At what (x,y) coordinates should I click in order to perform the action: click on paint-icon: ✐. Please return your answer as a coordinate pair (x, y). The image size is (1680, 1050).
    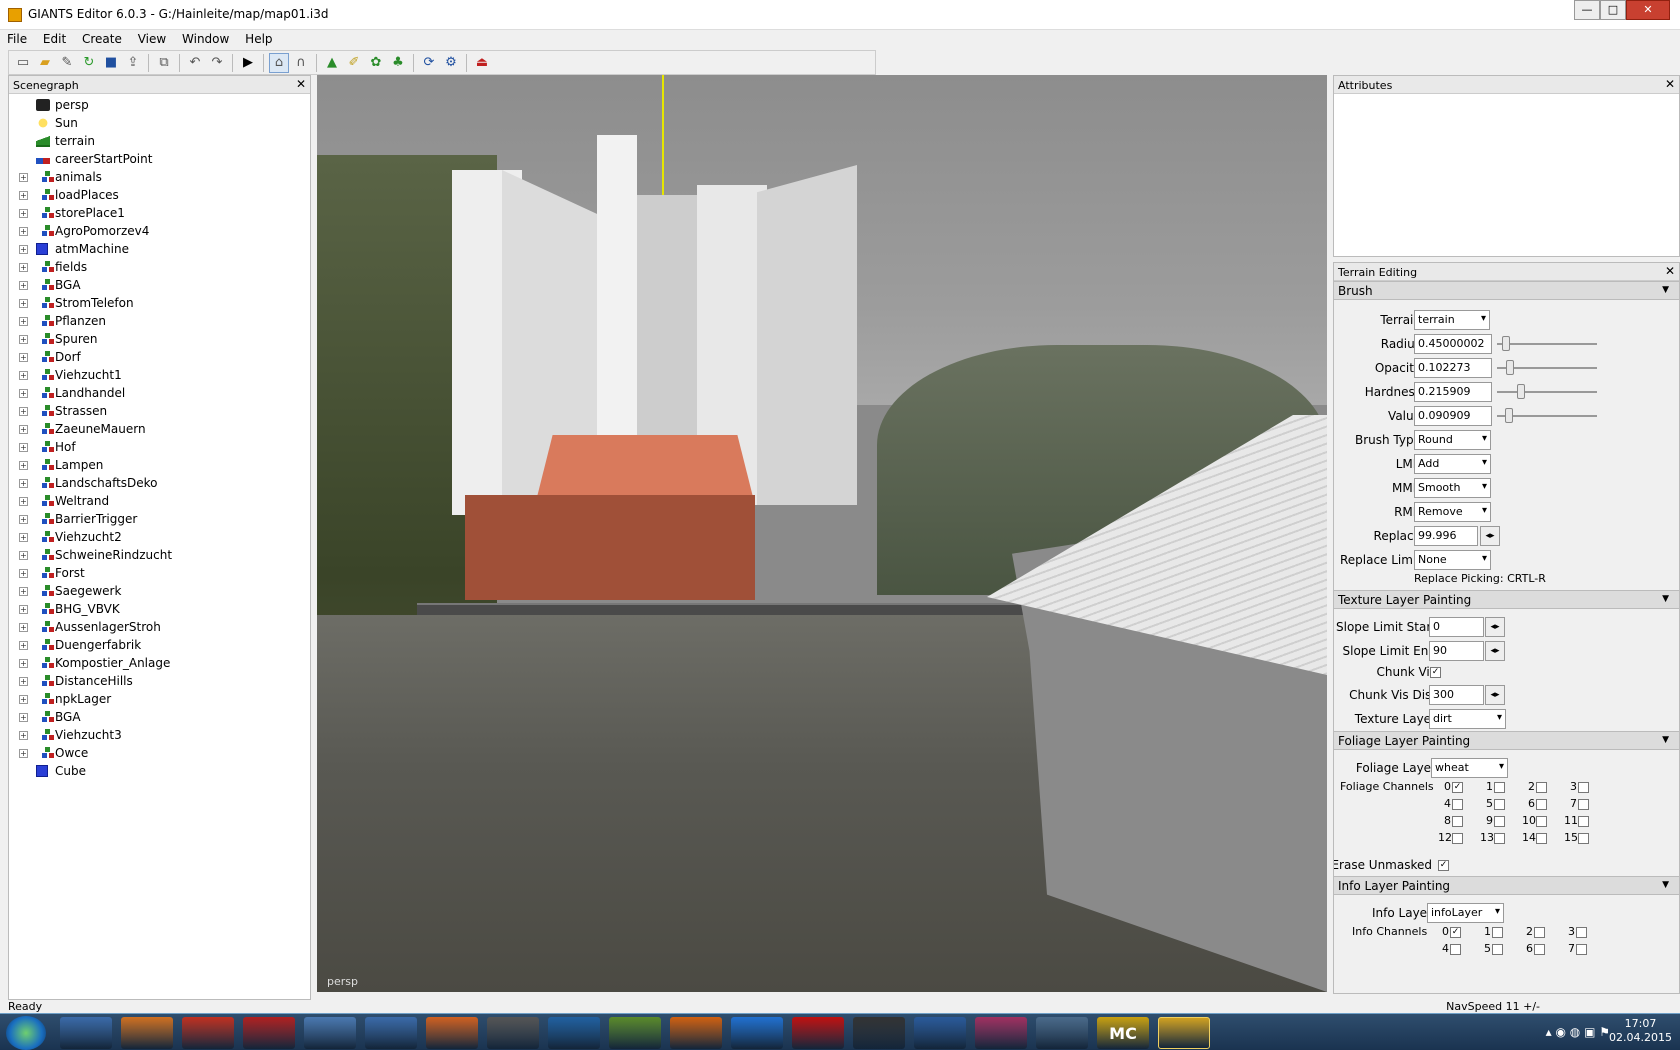
    Looking at the image, I should click on (354, 63).